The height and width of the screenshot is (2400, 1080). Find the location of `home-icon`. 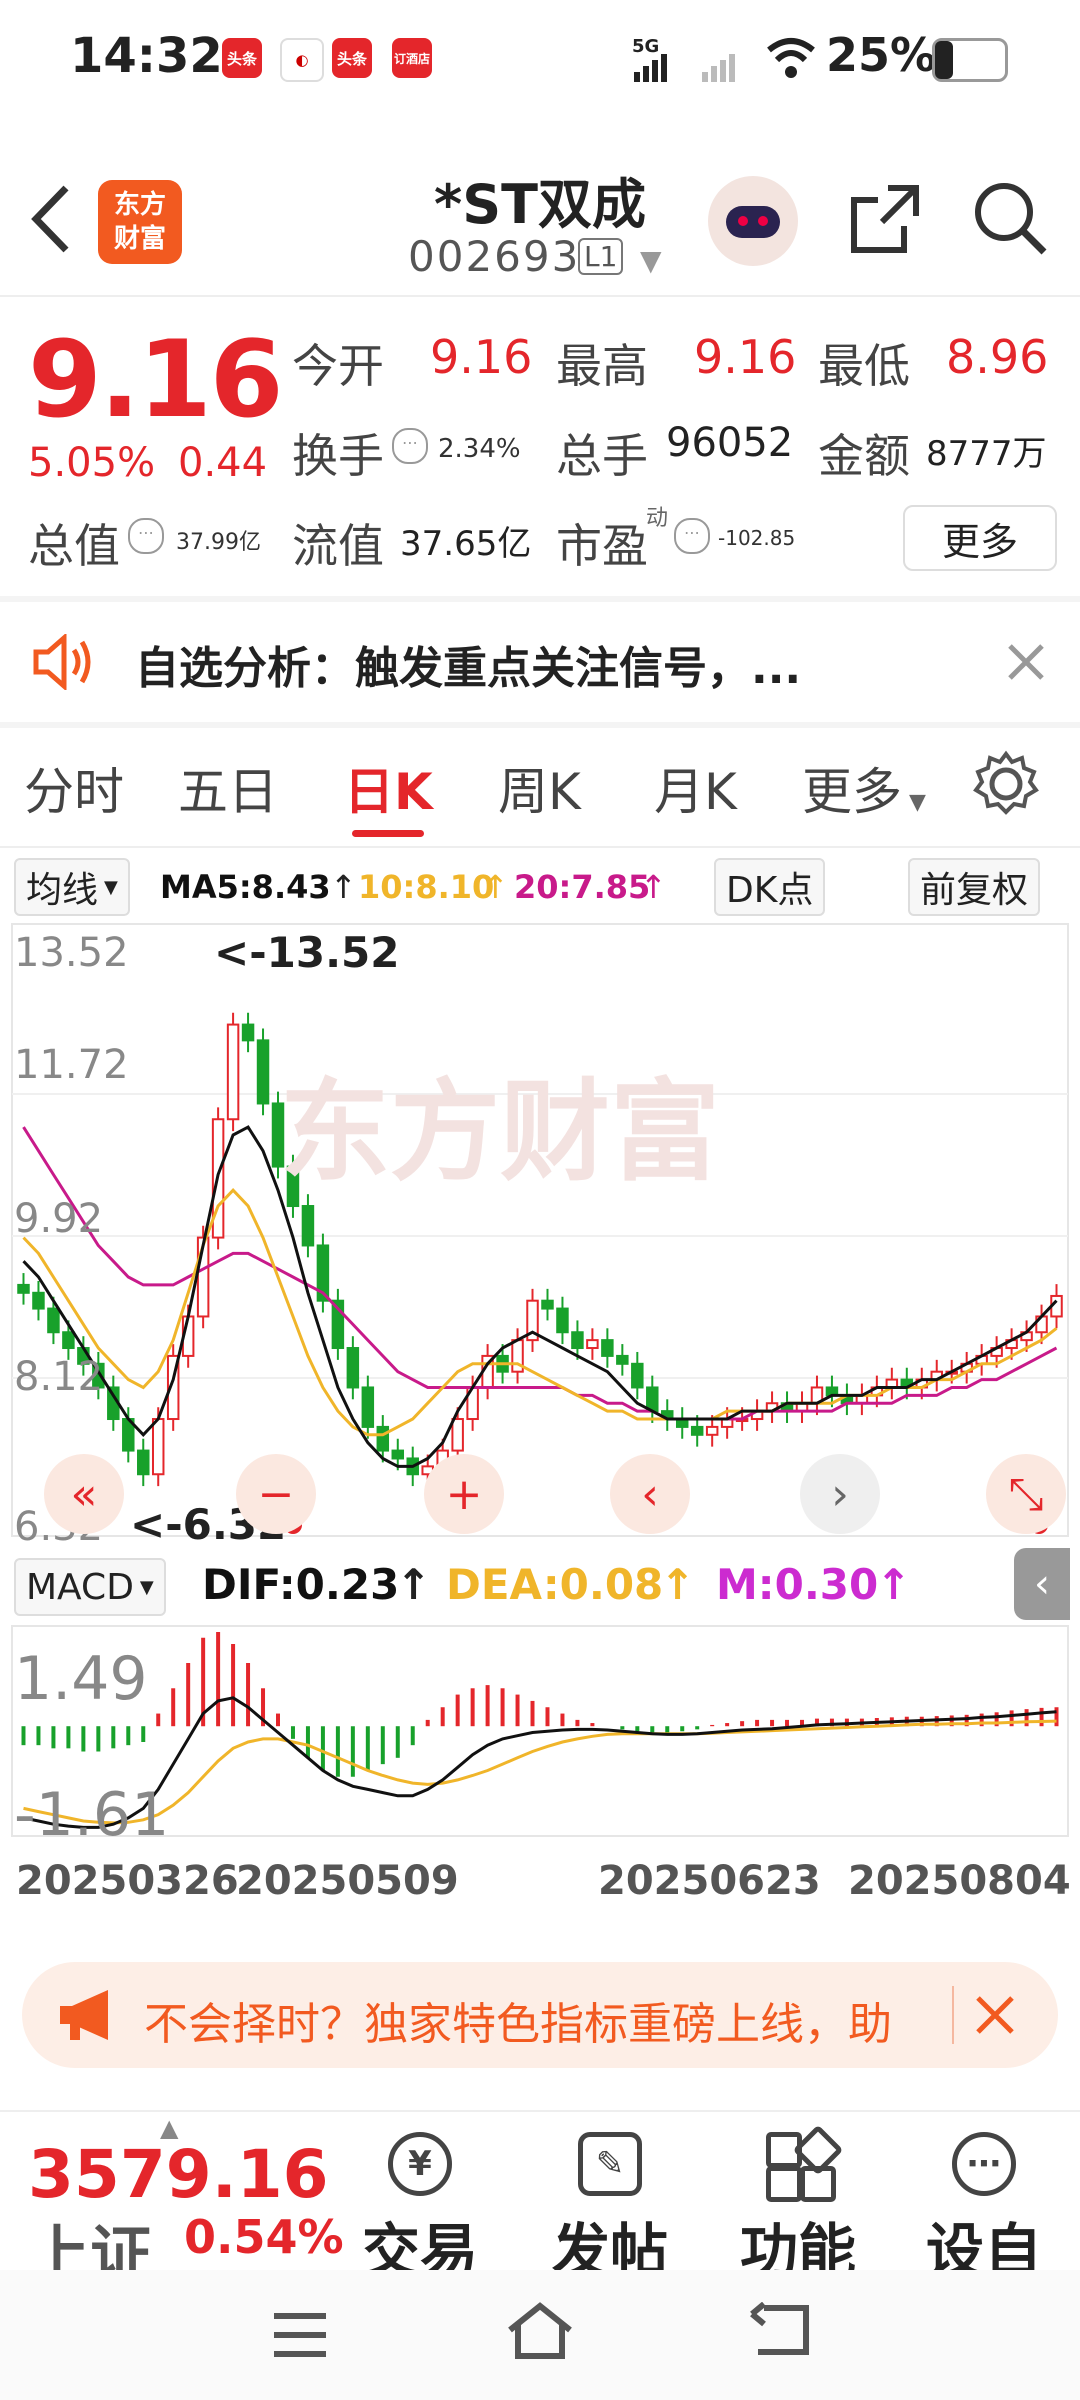

home-icon is located at coordinates (540, 2331).